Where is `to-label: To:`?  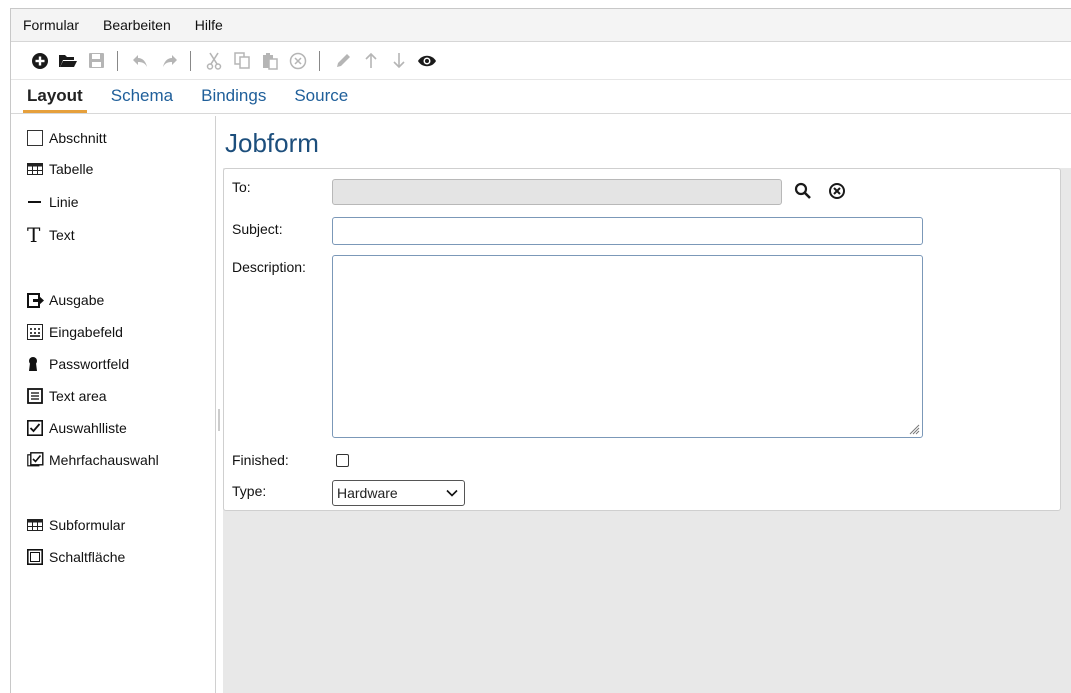 to-label: To: is located at coordinates (241, 187).